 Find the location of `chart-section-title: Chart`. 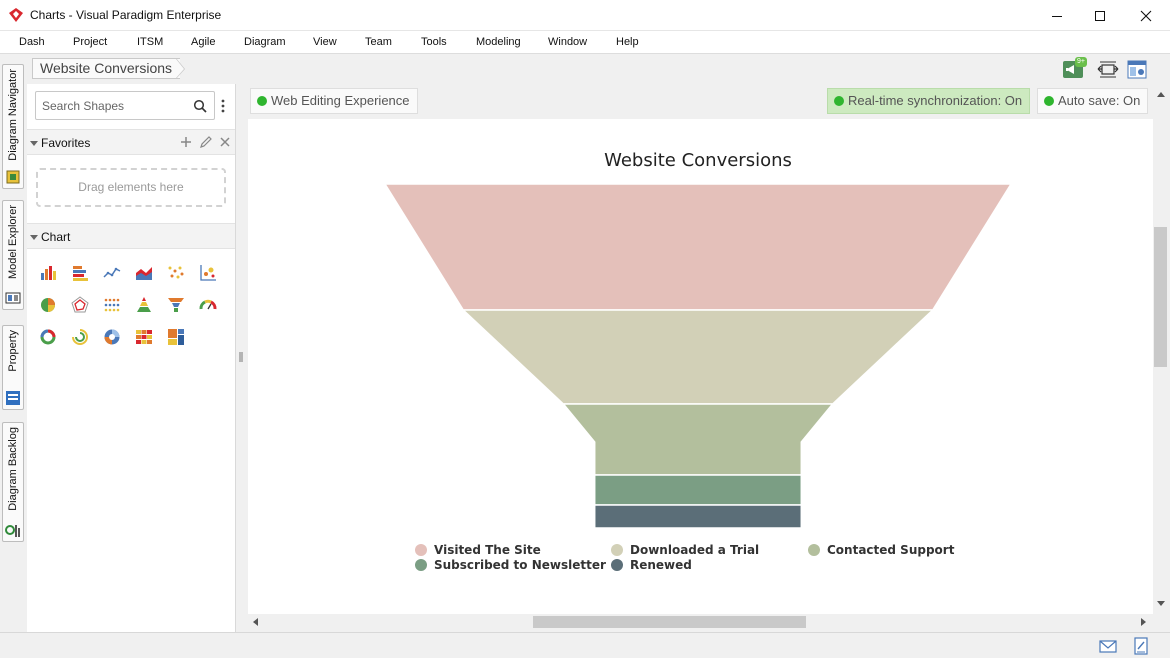

chart-section-title: Chart is located at coordinates (56, 237).